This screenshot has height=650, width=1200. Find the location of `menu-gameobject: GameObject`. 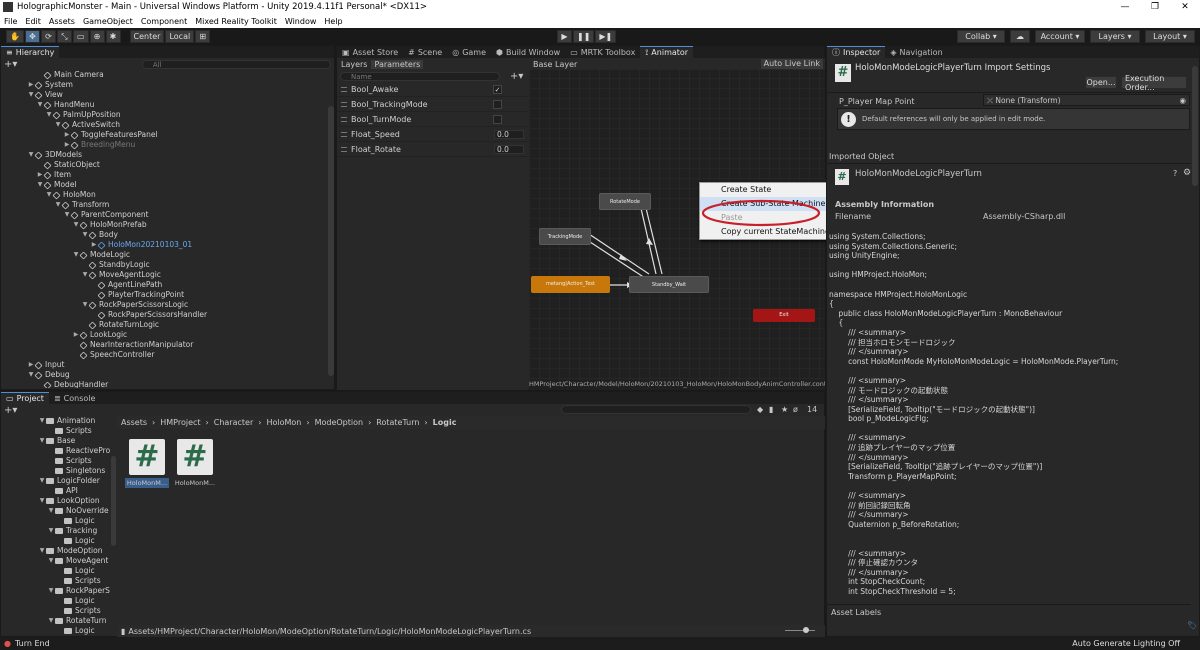

menu-gameobject: GameObject is located at coordinates (108, 21).